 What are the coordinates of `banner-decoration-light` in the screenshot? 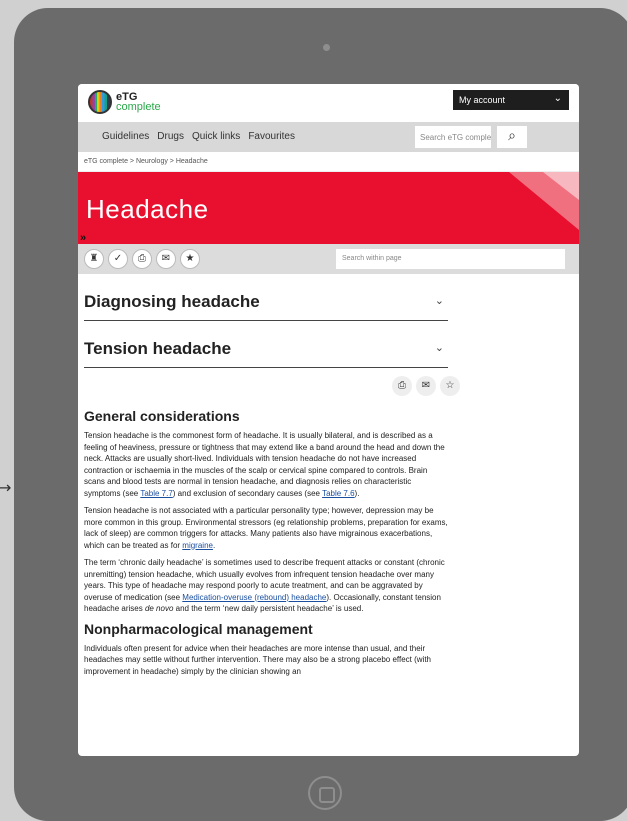 It's located at (561, 186).